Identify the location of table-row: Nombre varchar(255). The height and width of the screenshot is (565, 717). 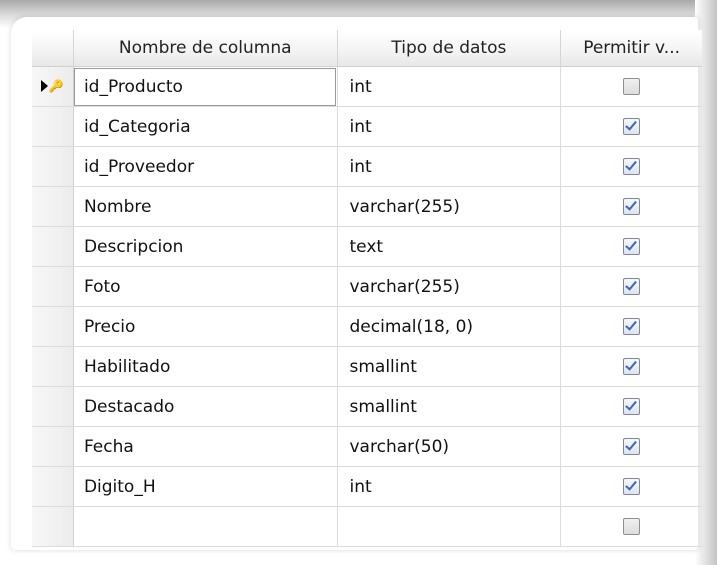
(367, 206).